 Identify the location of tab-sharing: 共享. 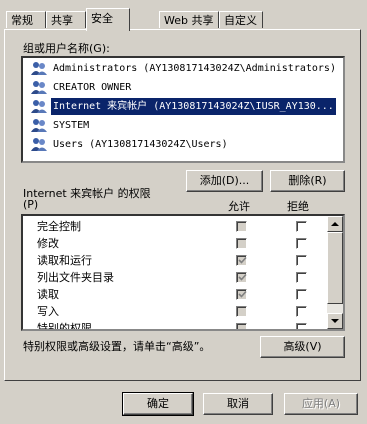
(66, 19).